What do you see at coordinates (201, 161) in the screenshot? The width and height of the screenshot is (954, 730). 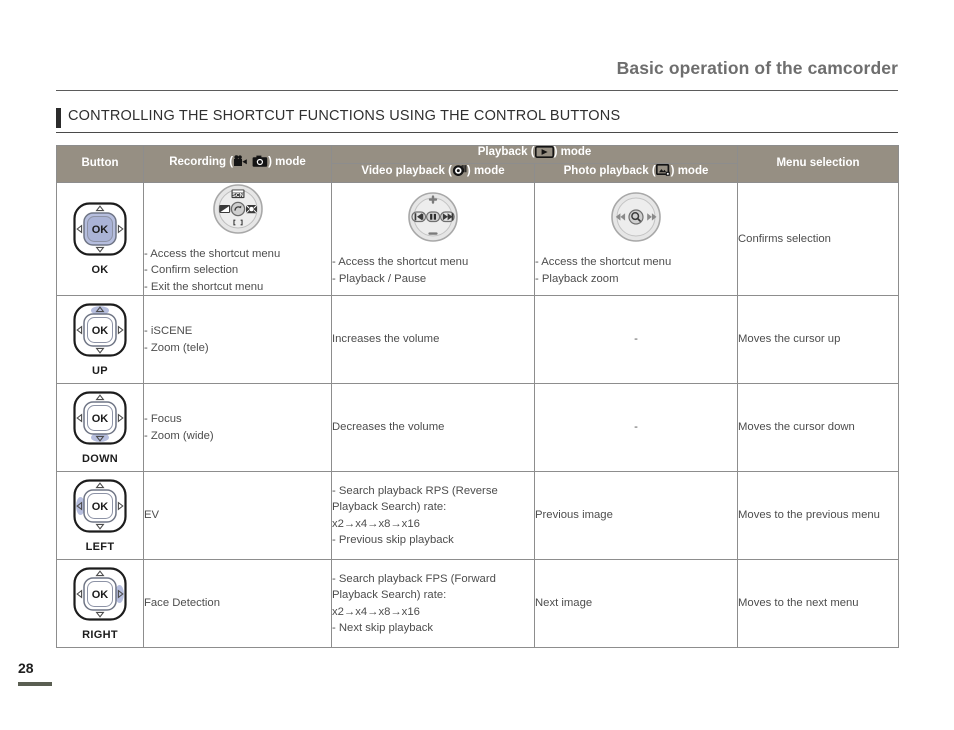 I see `header-recording-pre: Recording (` at bounding box center [201, 161].